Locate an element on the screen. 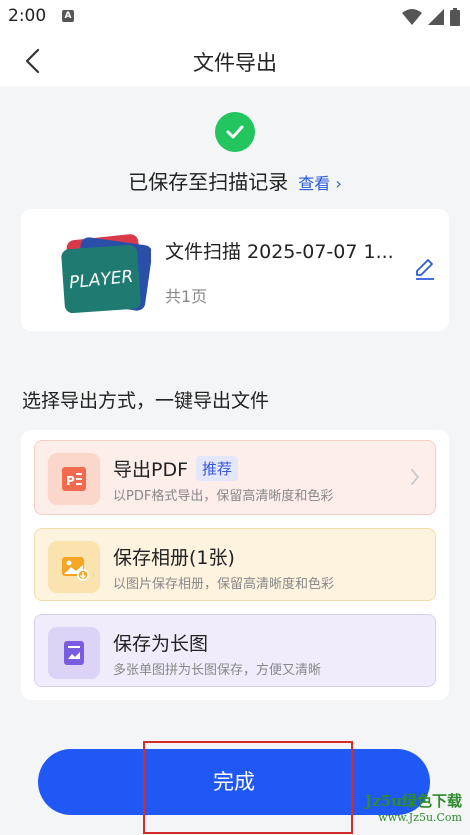 This screenshot has width=470, height=835. status-time: 2:00 is located at coordinates (27, 16).